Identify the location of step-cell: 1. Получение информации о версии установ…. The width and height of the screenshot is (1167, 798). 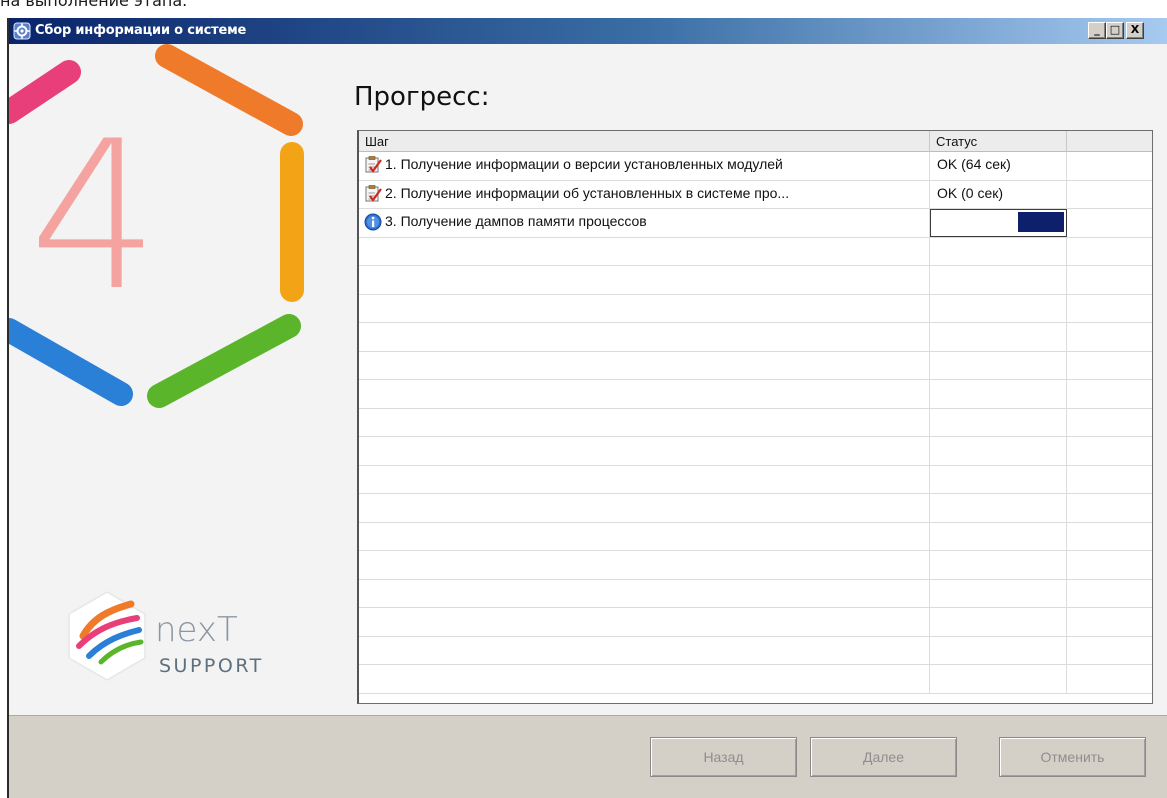
(644, 166).